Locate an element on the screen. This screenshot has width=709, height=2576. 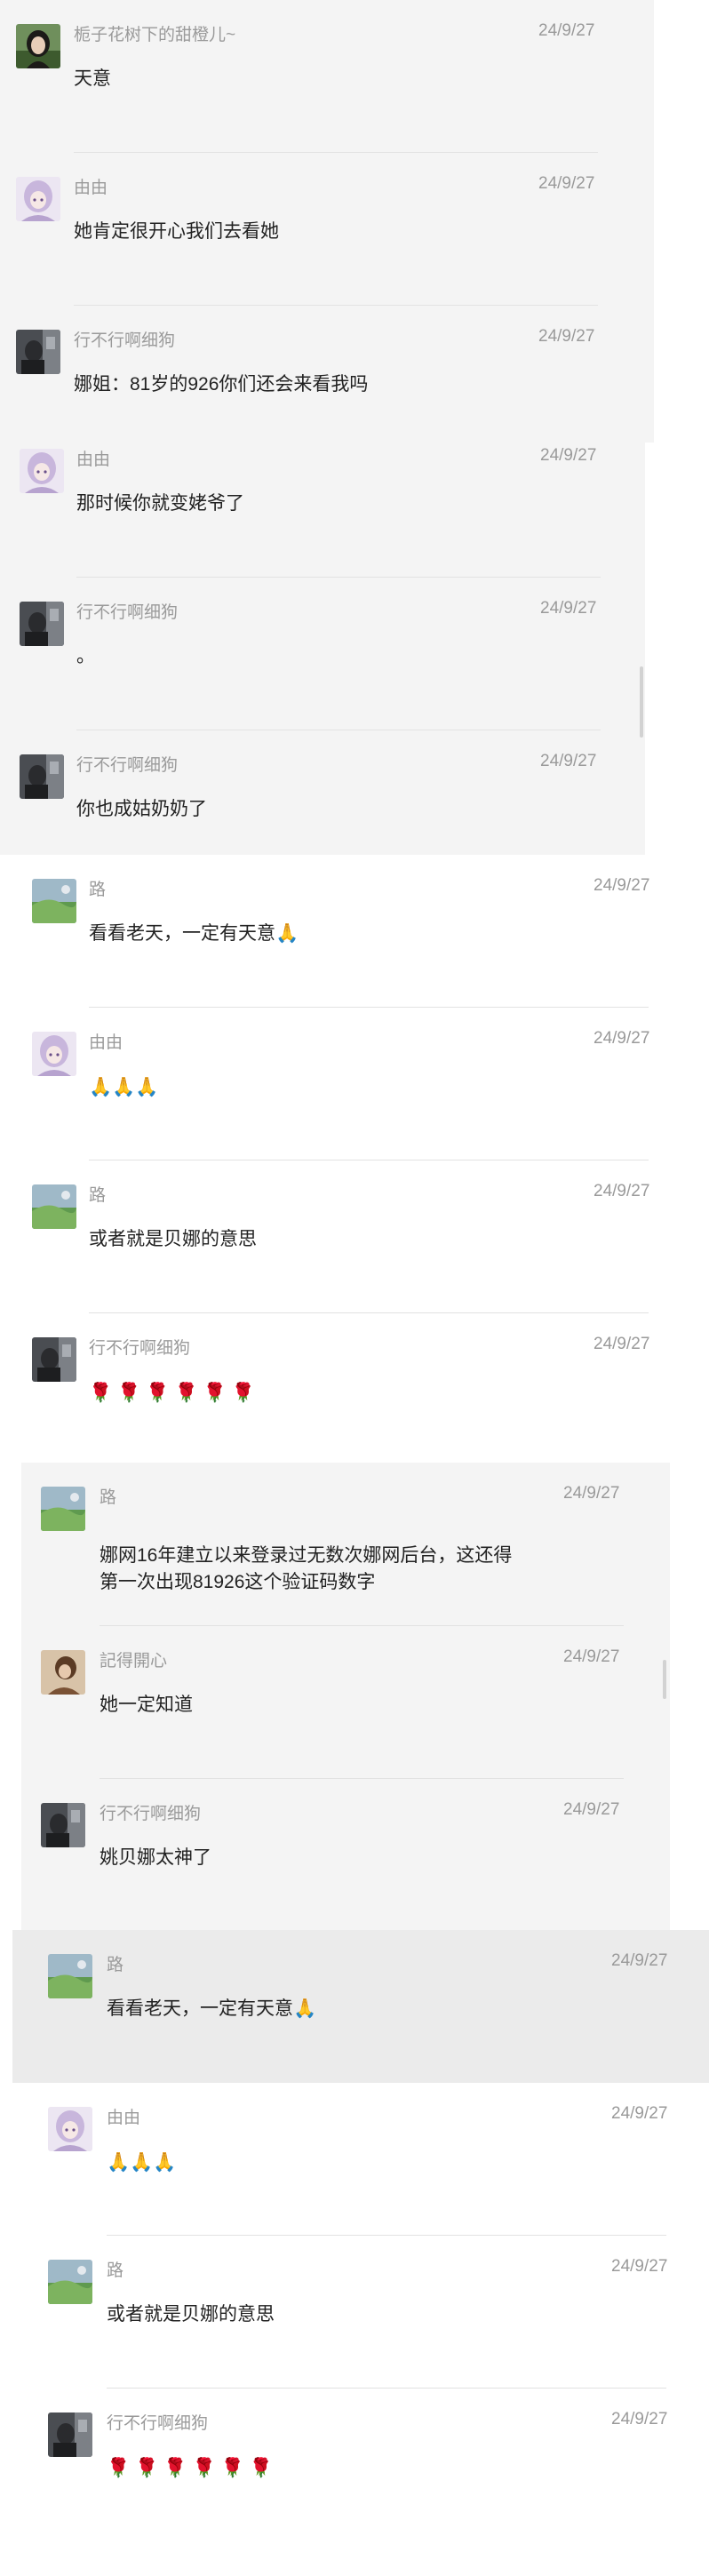
message-item-selected: 路 24/9/27 看看老天，一定有天意🙏 is located at coordinates (360, 2007).